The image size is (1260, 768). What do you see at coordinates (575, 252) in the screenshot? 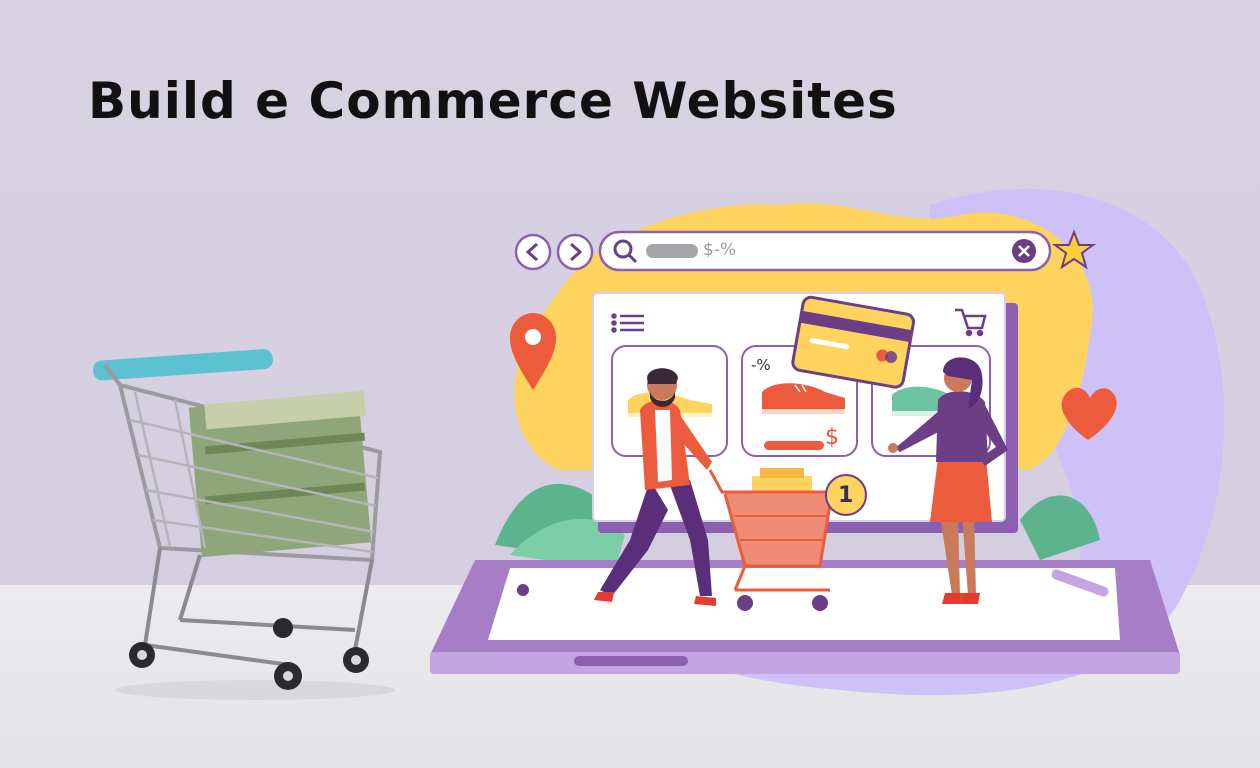
I see `forward-button` at bounding box center [575, 252].